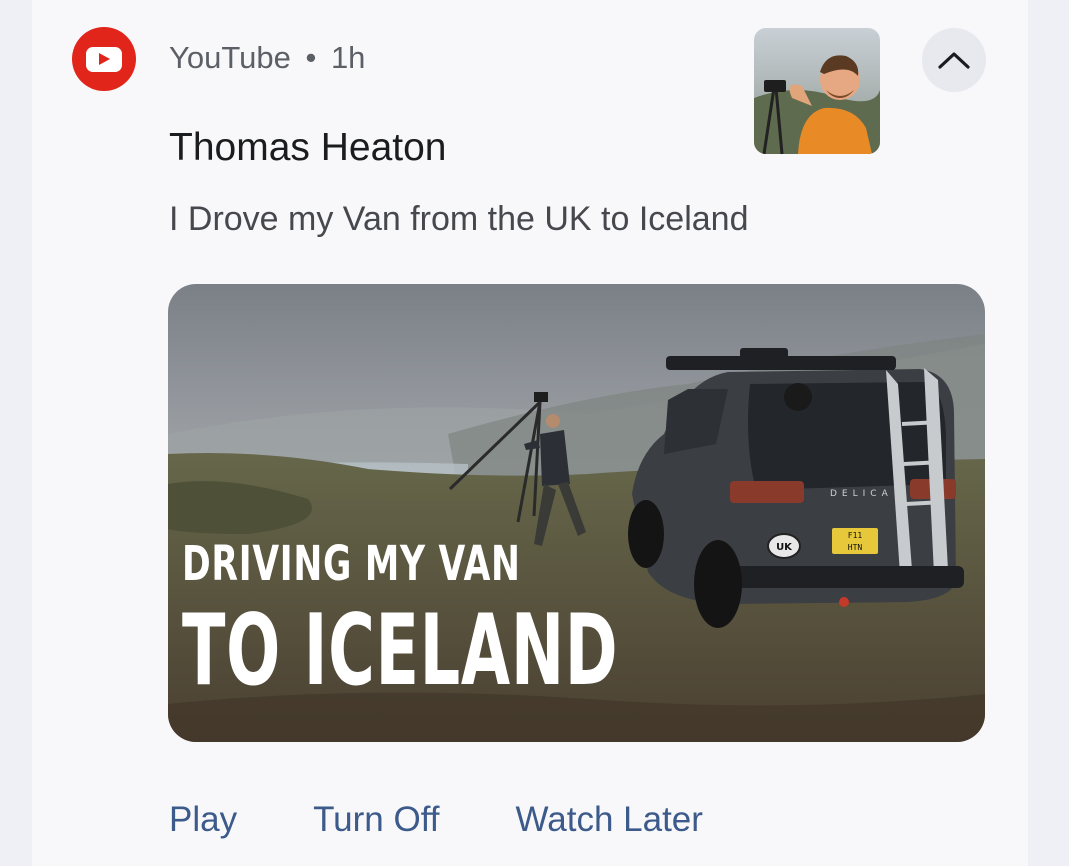 The image size is (1069, 866). I want to click on collapse-button, so click(954, 60).